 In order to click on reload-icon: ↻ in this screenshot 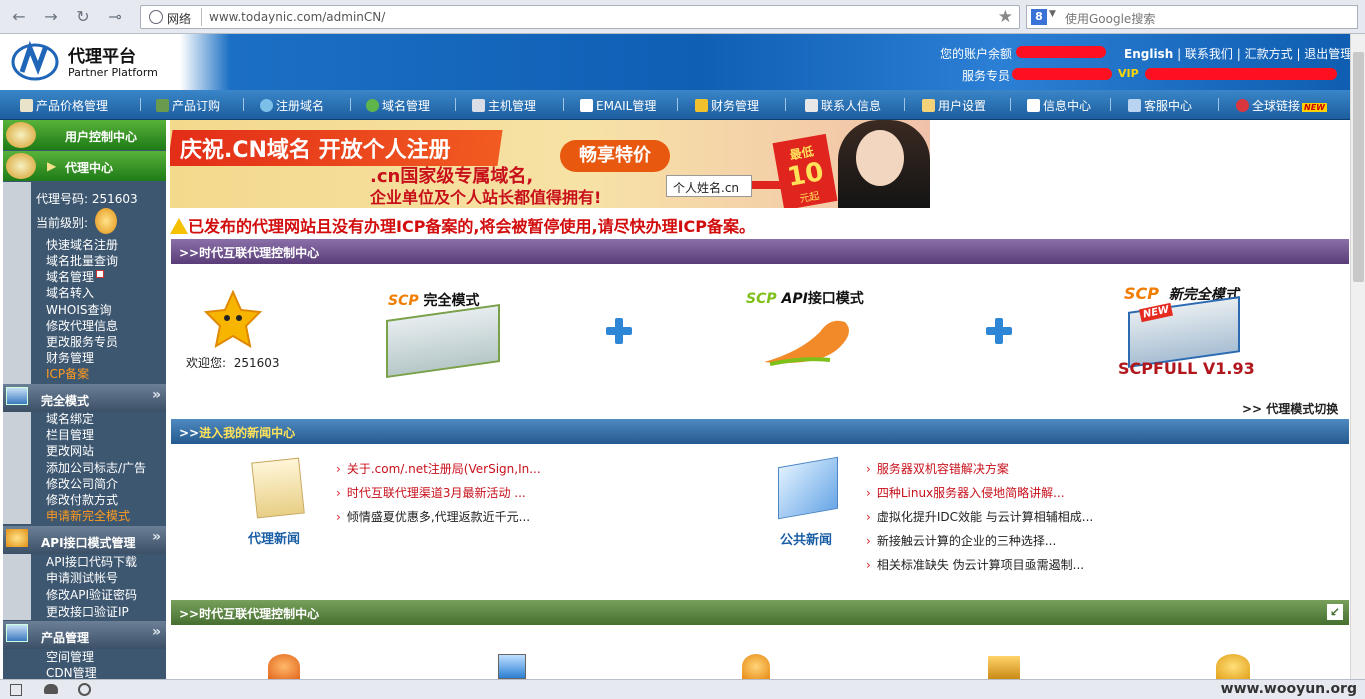, I will do `click(83, 17)`.